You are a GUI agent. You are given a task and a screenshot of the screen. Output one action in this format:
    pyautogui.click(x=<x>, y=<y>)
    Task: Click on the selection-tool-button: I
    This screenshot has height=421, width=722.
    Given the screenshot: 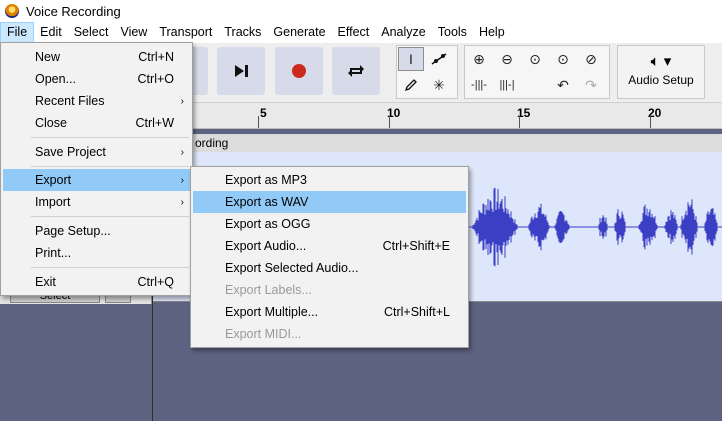 What is the action you would take?
    pyautogui.click(x=411, y=59)
    